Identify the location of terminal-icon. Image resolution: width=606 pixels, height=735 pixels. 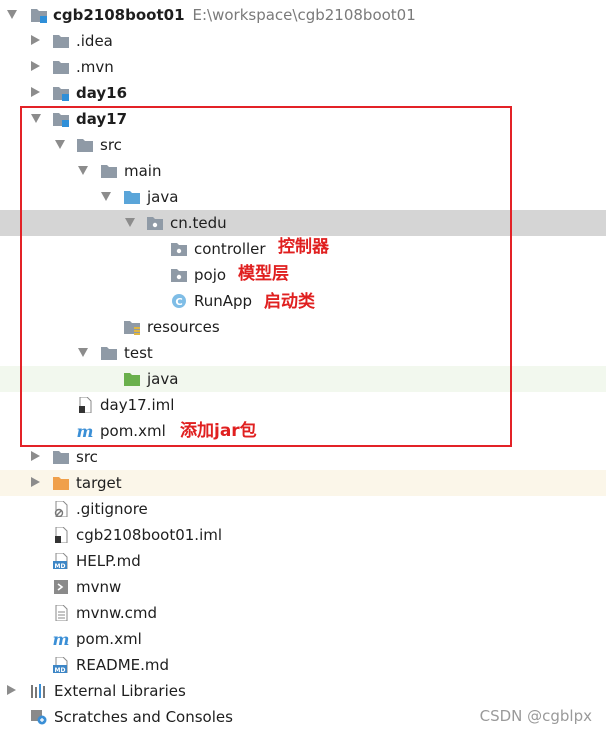
(61, 587).